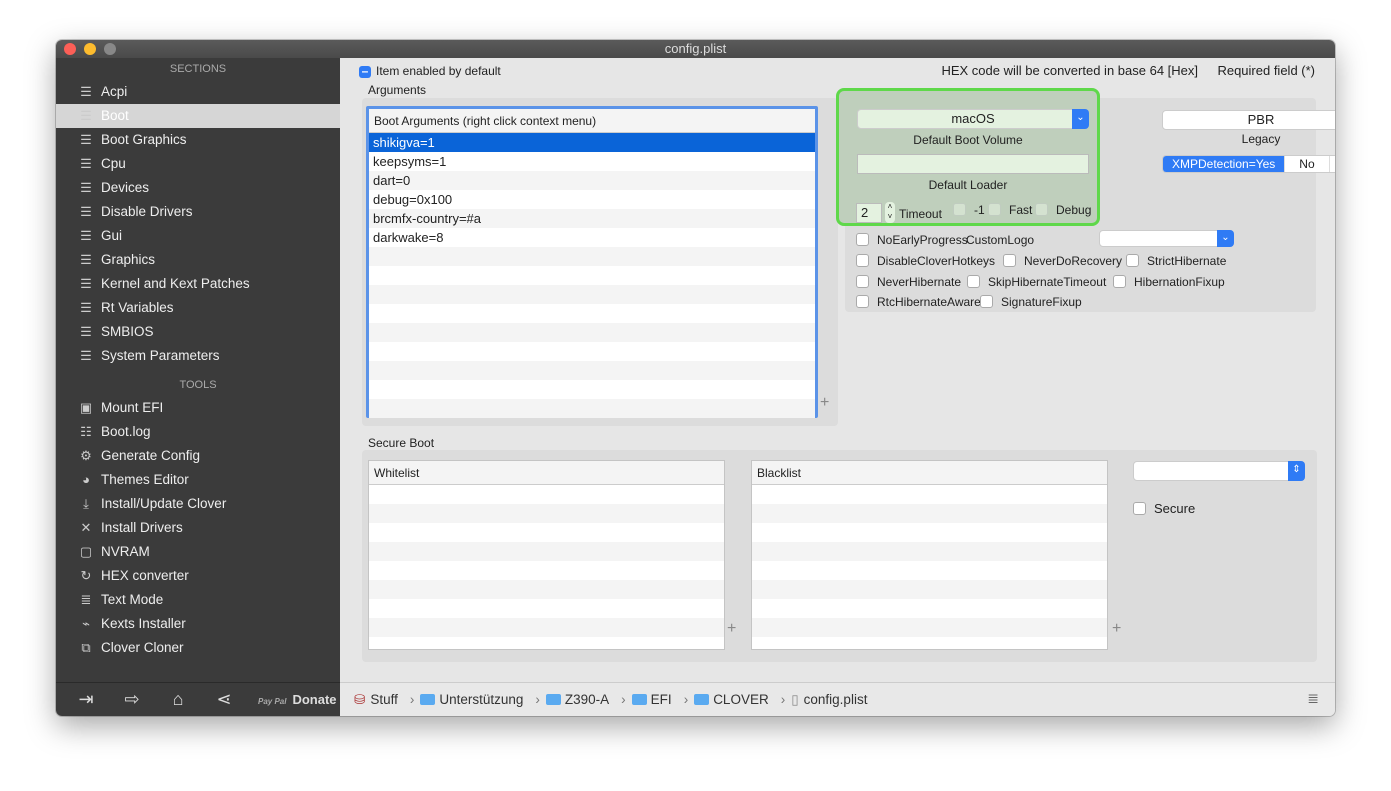 This screenshot has width=1391, height=791. What do you see at coordinates (1187, 261) in the screenshot?
I see `checkbox-label: StrictHibernate` at bounding box center [1187, 261].